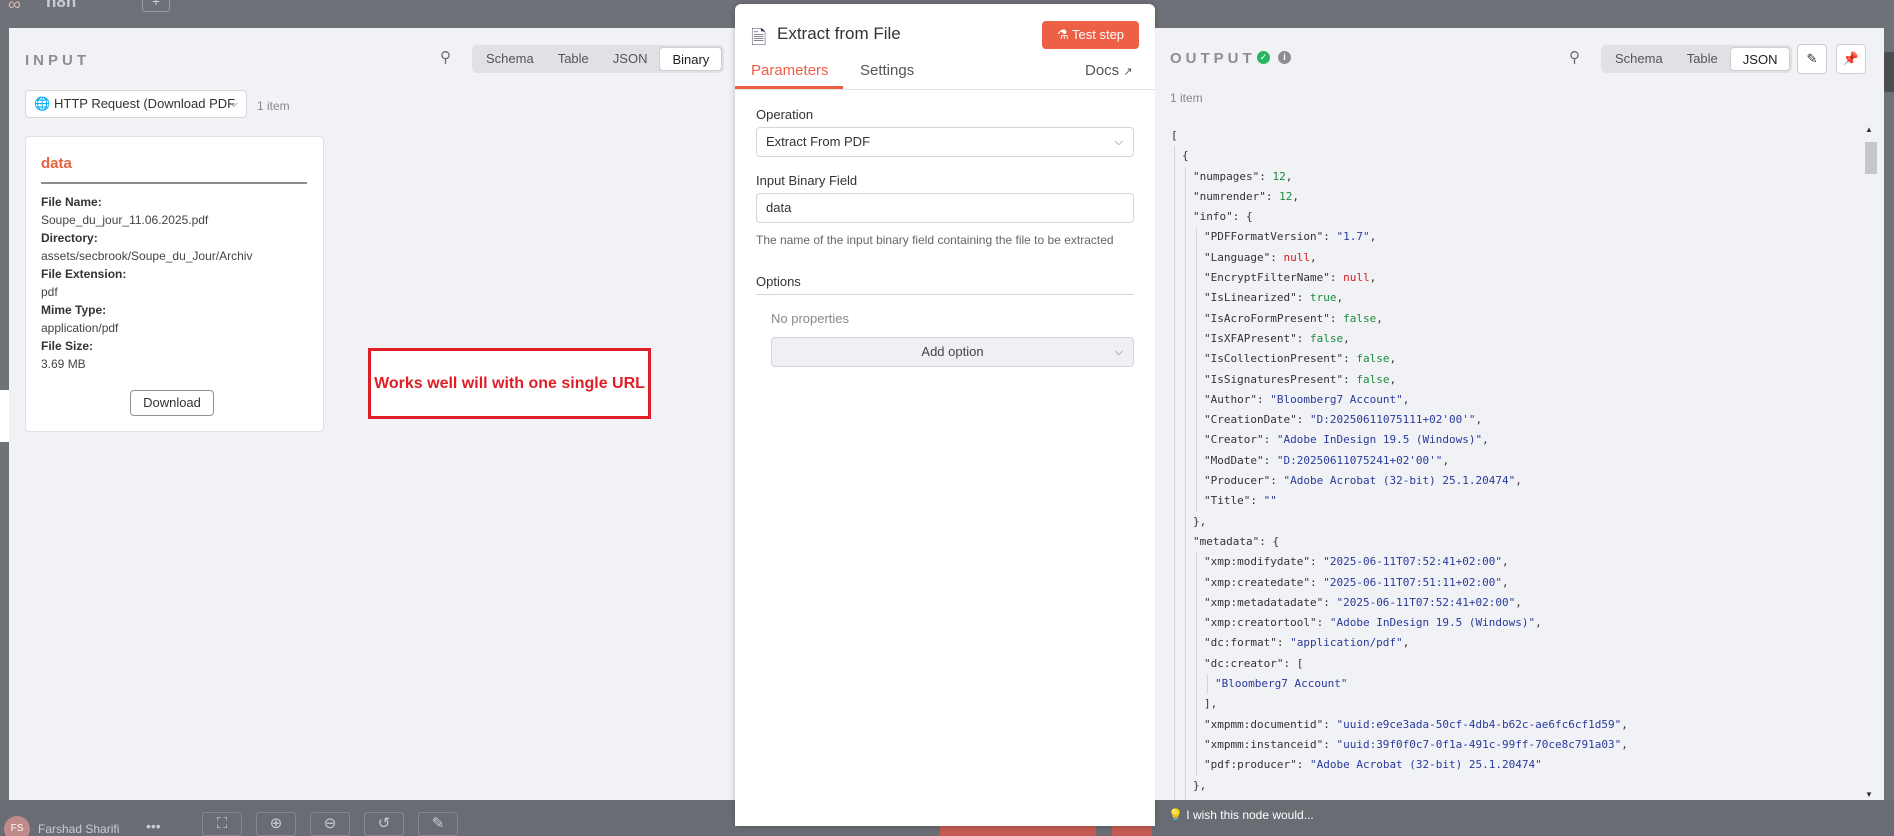 This screenshot has width=1894, height=836. I want to click on tab-binary: Binary, so click(691, 59).